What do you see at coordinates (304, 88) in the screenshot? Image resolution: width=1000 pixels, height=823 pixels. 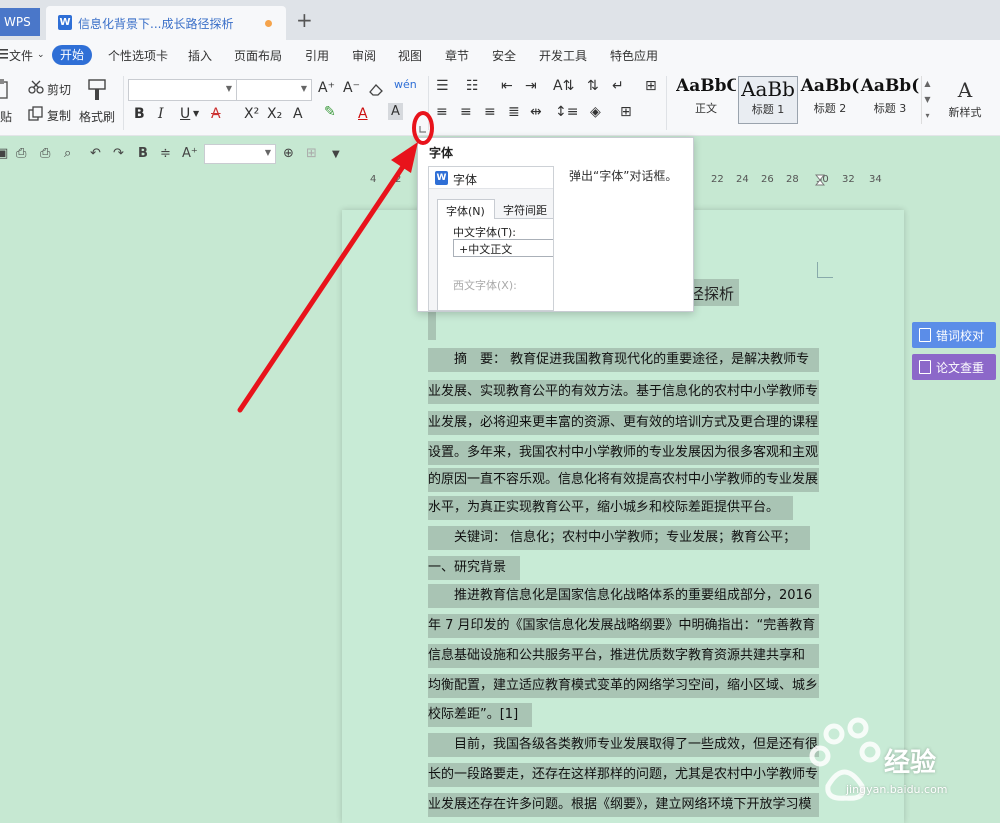 I see `font-size-dropdown-icon: ▼` at bounding box center [304, 88].